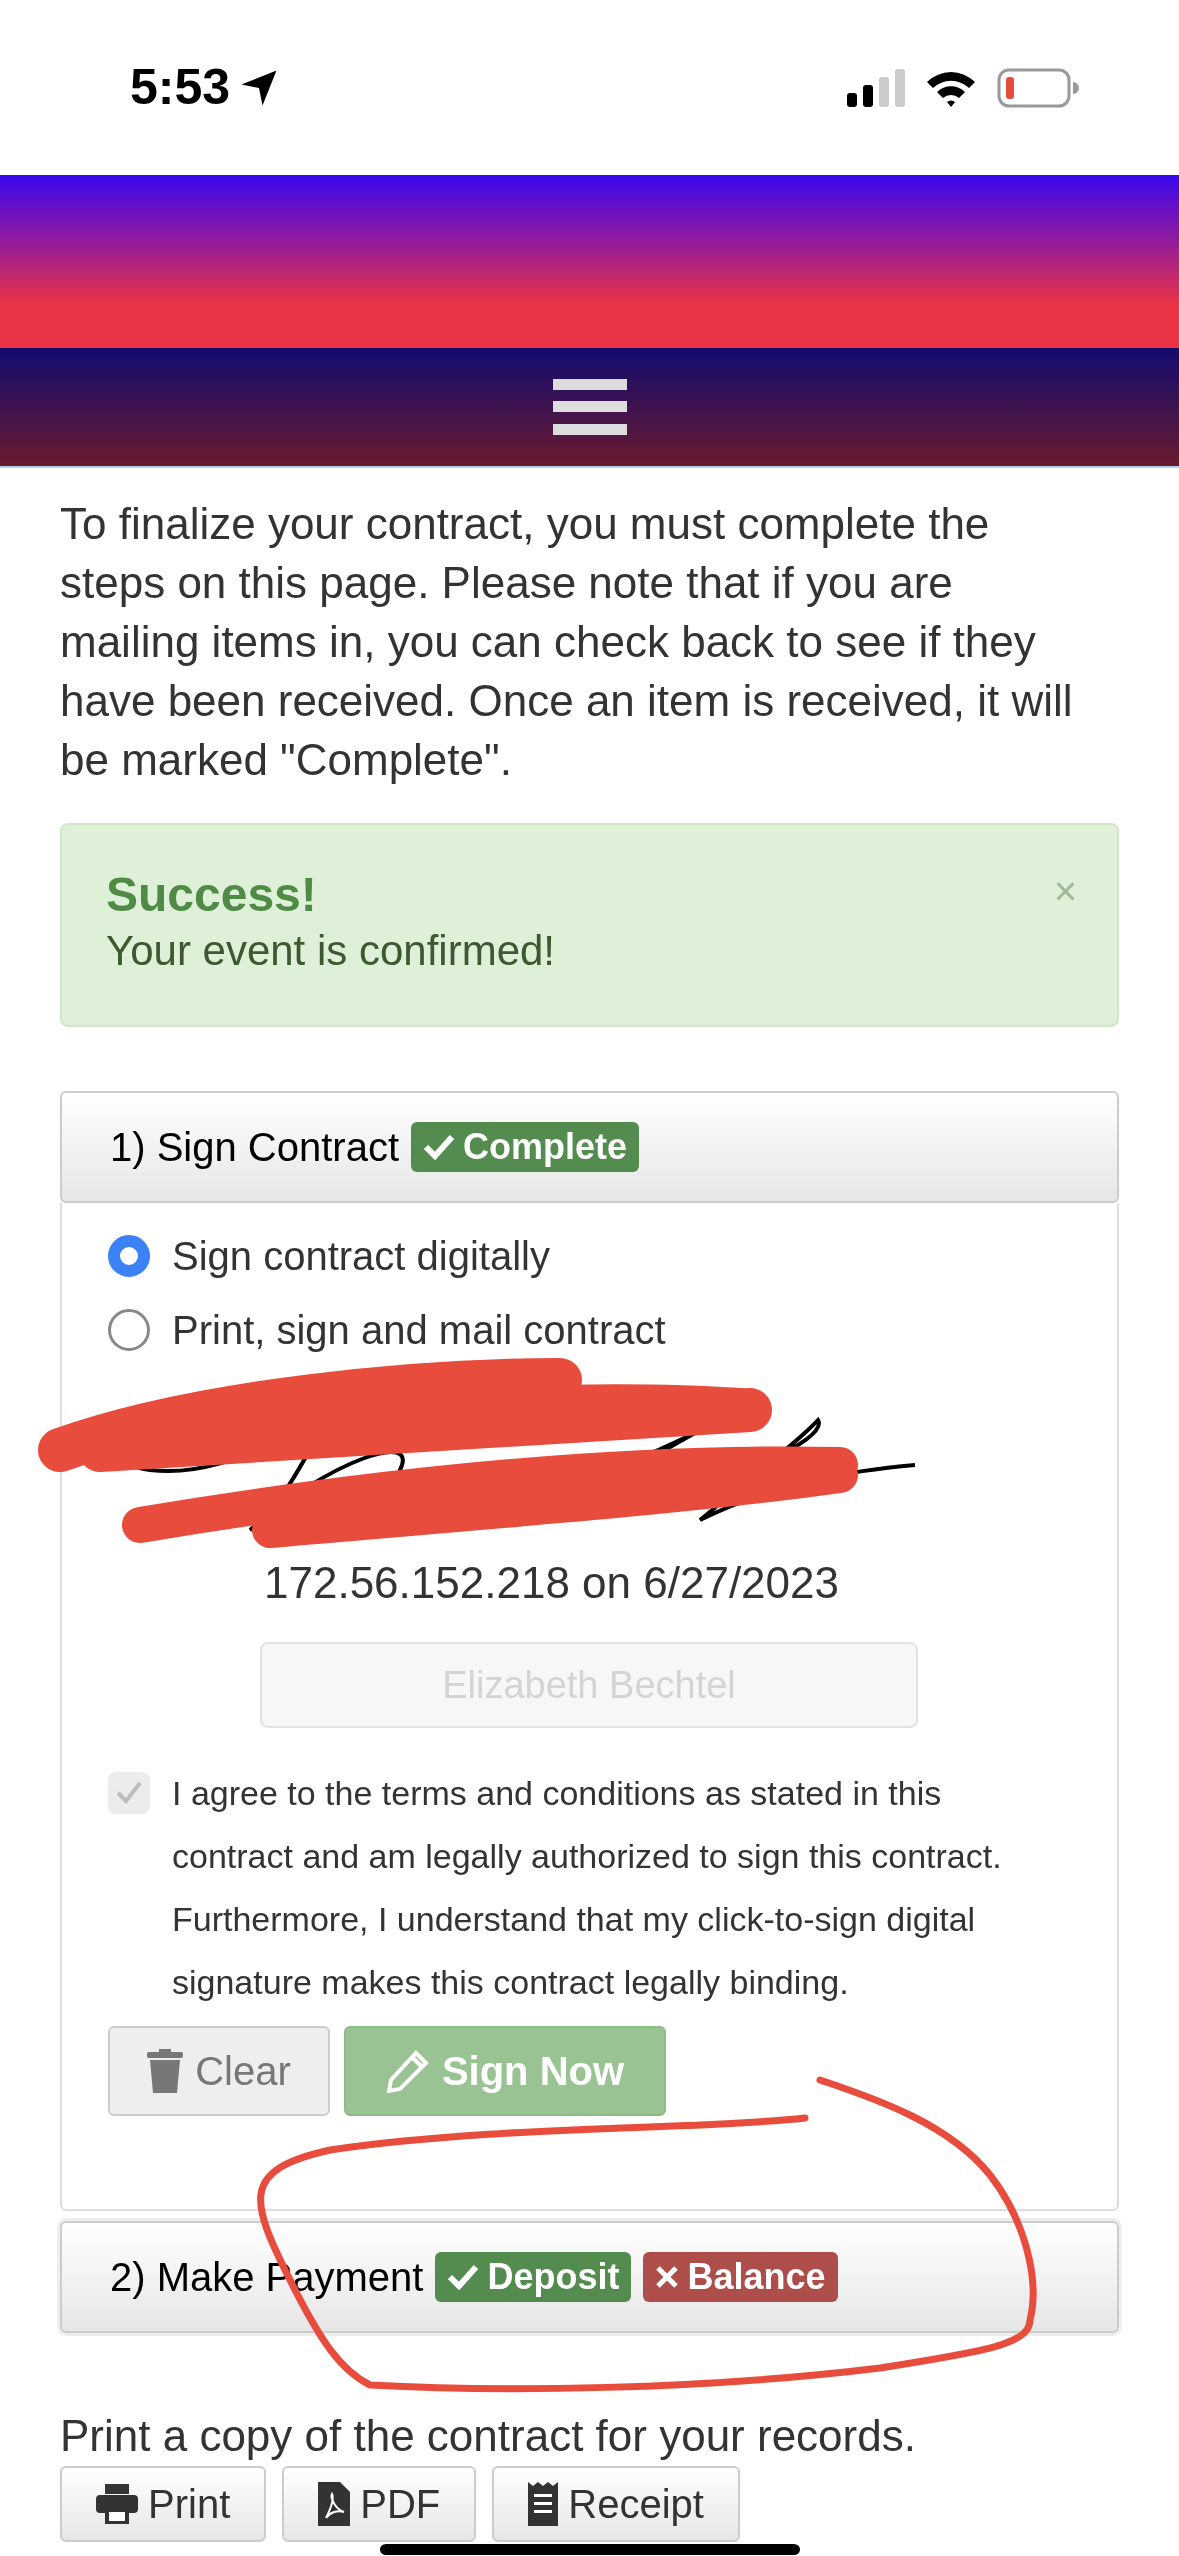 The image size is (1179, 2556). I want to click on badge-label: Balance, so click(756, 2277).